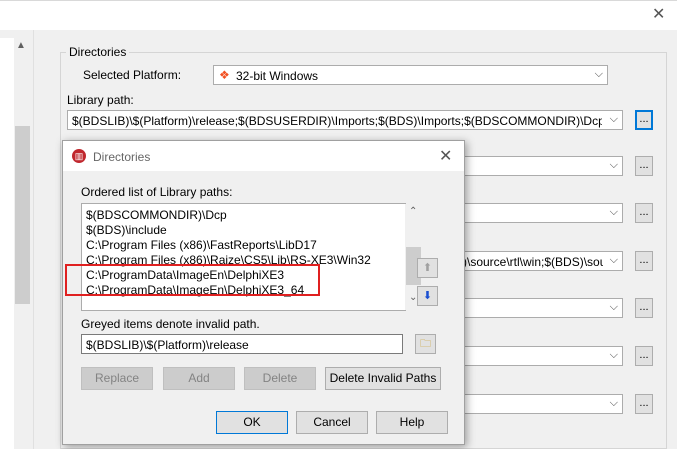  I want to click on ok-button: OK, so click(252, 422).